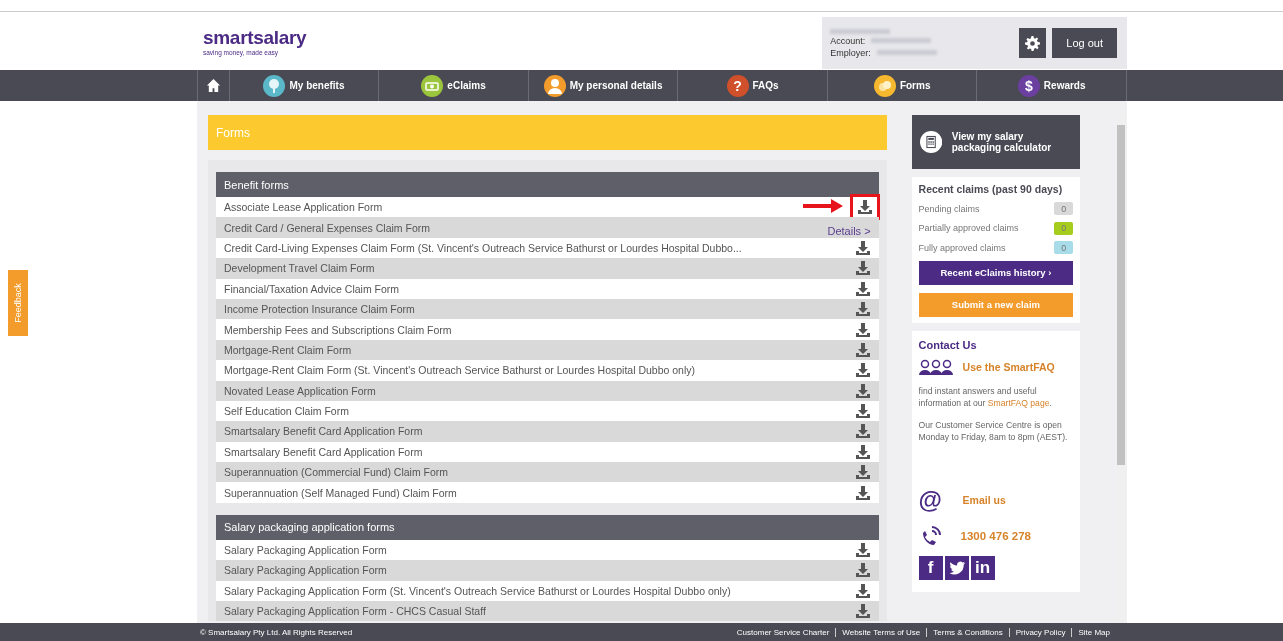 This screenshot has height=641, width=1283. What do you see at coordinates (1028, 85) in the screenshot?
I see `dollar-icon: $` at bounding box center [1028, 85].